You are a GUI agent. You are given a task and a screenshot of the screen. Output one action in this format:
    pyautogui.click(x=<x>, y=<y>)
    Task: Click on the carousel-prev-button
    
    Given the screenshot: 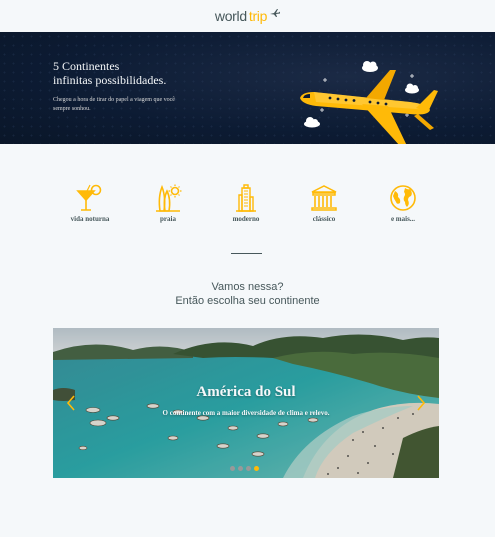 What is the action you would take?
    pyautogui.click(x=71, y=403)
    